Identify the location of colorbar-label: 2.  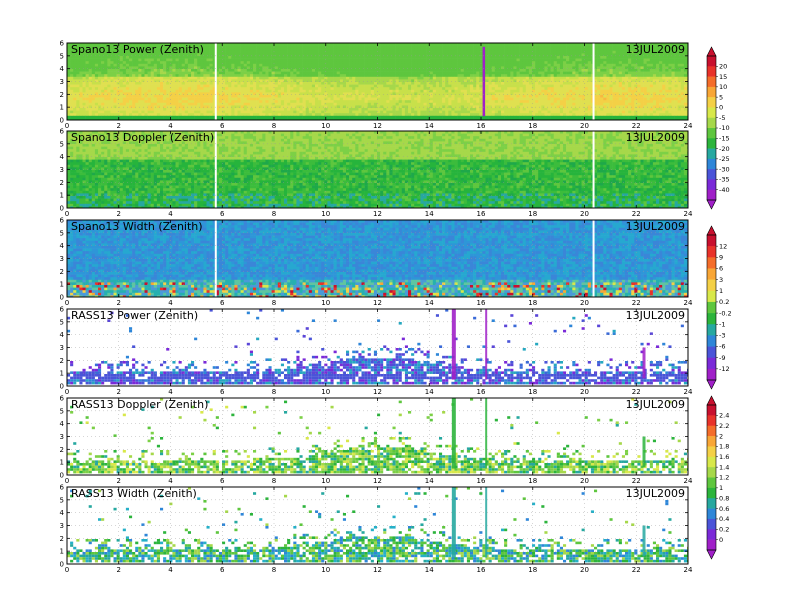
(721, 436).